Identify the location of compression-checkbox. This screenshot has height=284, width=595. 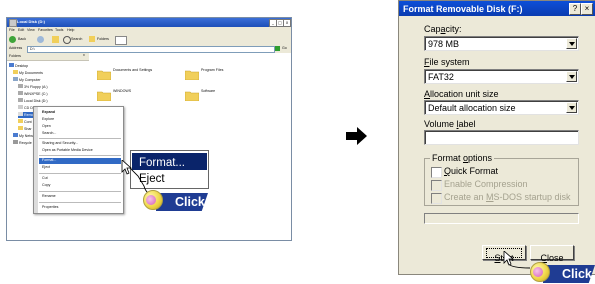
(436, 185).